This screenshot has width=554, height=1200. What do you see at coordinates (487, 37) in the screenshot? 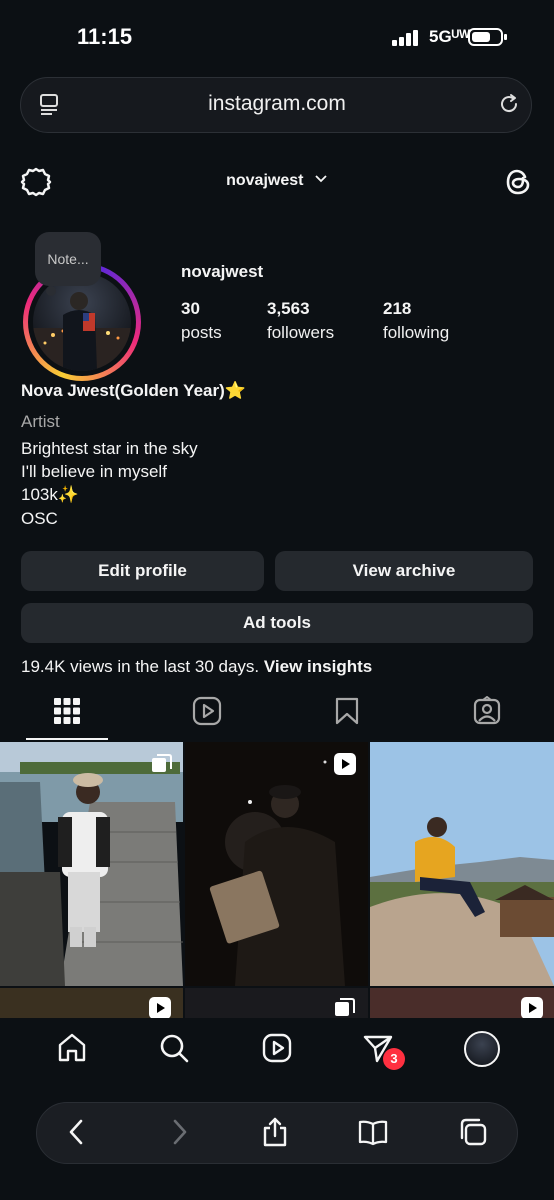
I see `battery-icon` at bounding box center [487, 37].